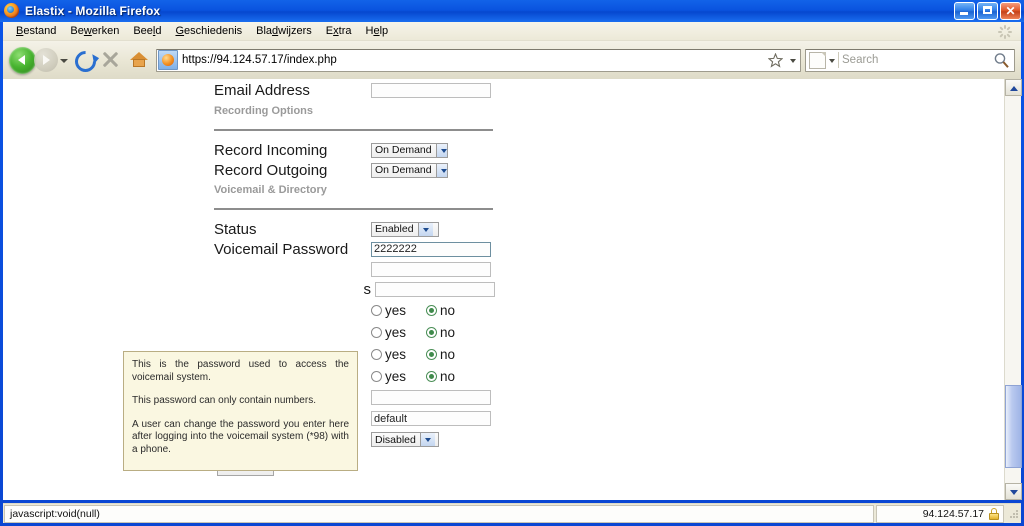 Image resolution: width=1024 pixels, height=526 pixels. Describe the element at coordinates (817, 60) in the screenshot. I see `search-engine-icon` at that location.